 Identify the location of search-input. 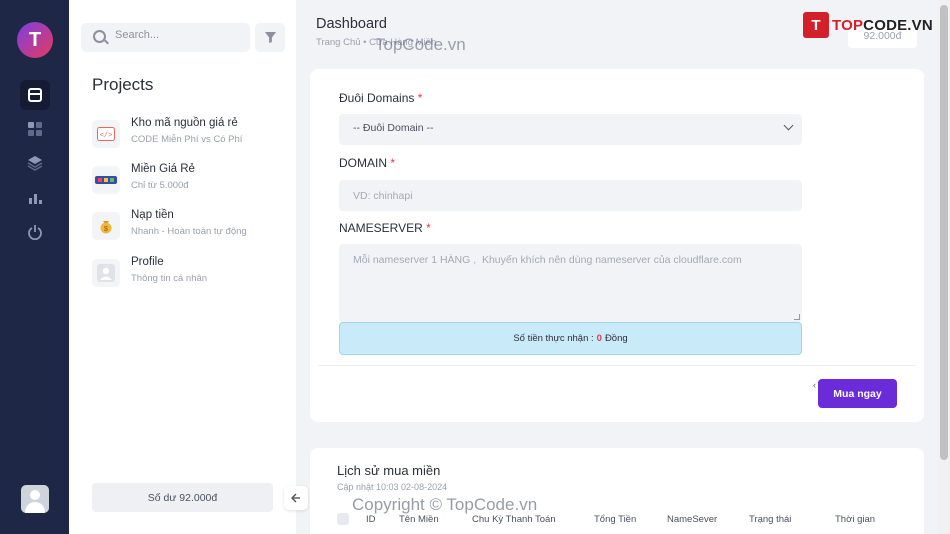
(177, 35).